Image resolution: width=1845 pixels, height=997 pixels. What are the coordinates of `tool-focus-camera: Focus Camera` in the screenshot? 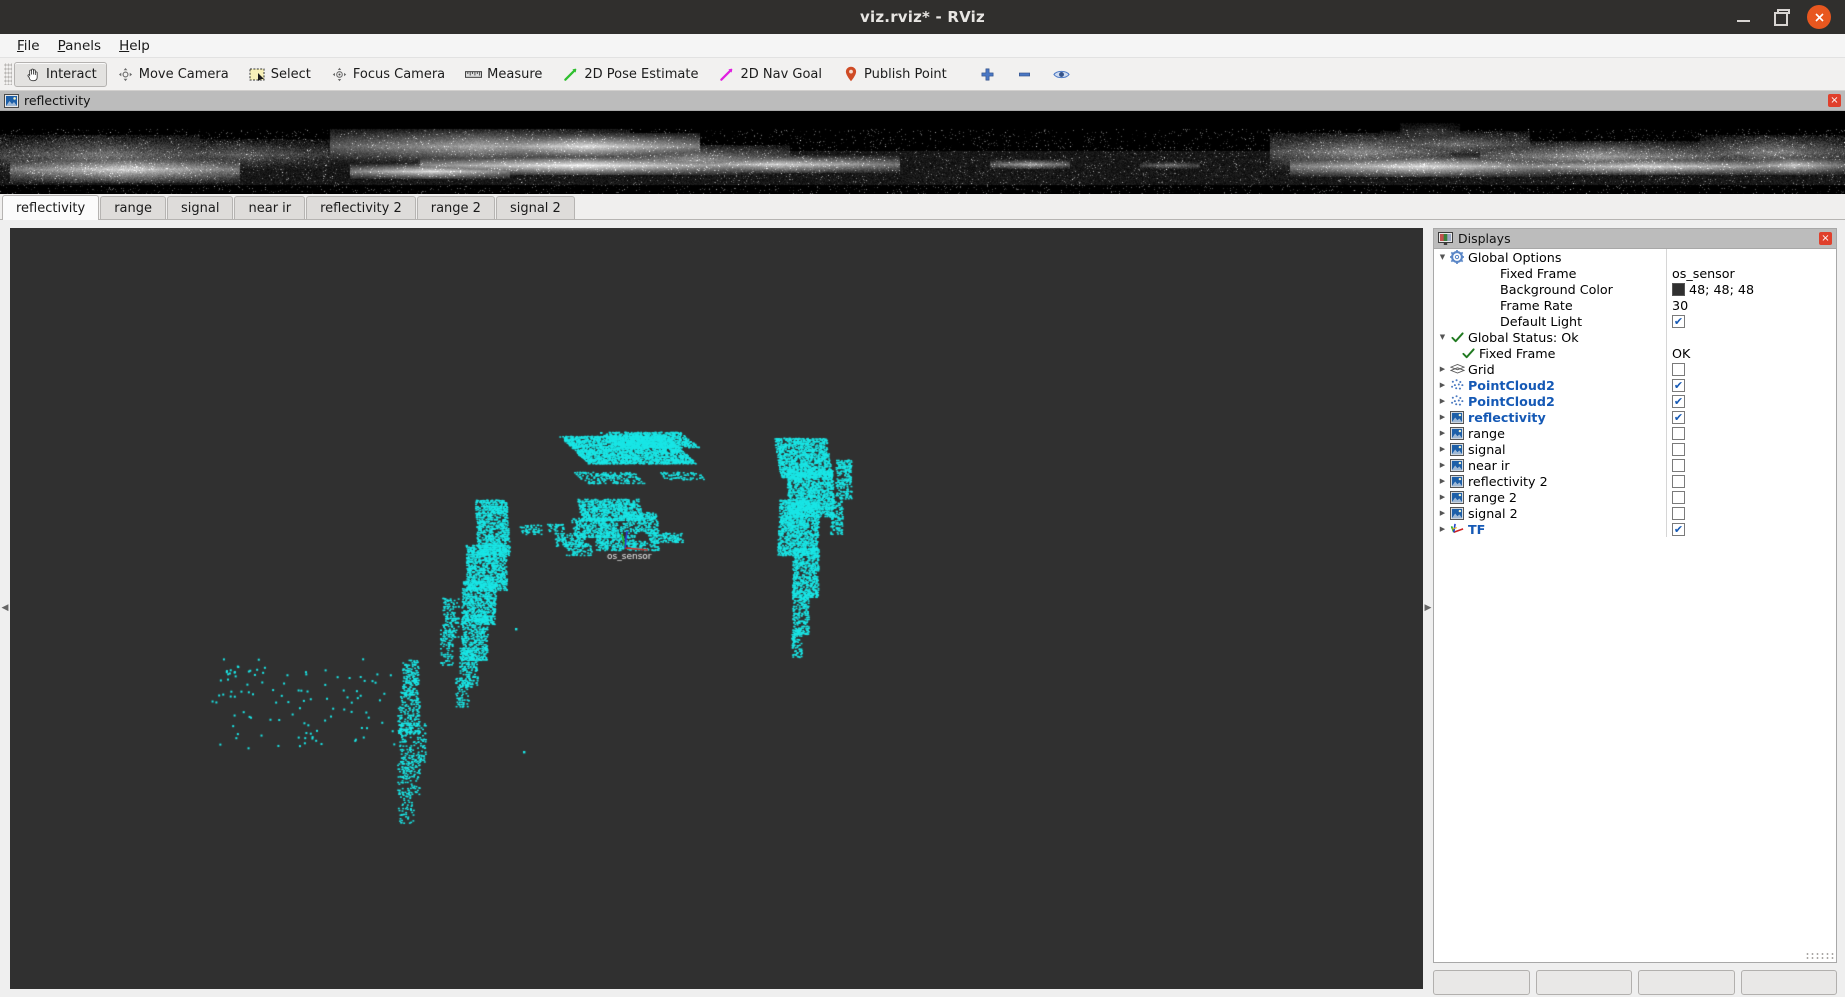 It's located at (388, 74).